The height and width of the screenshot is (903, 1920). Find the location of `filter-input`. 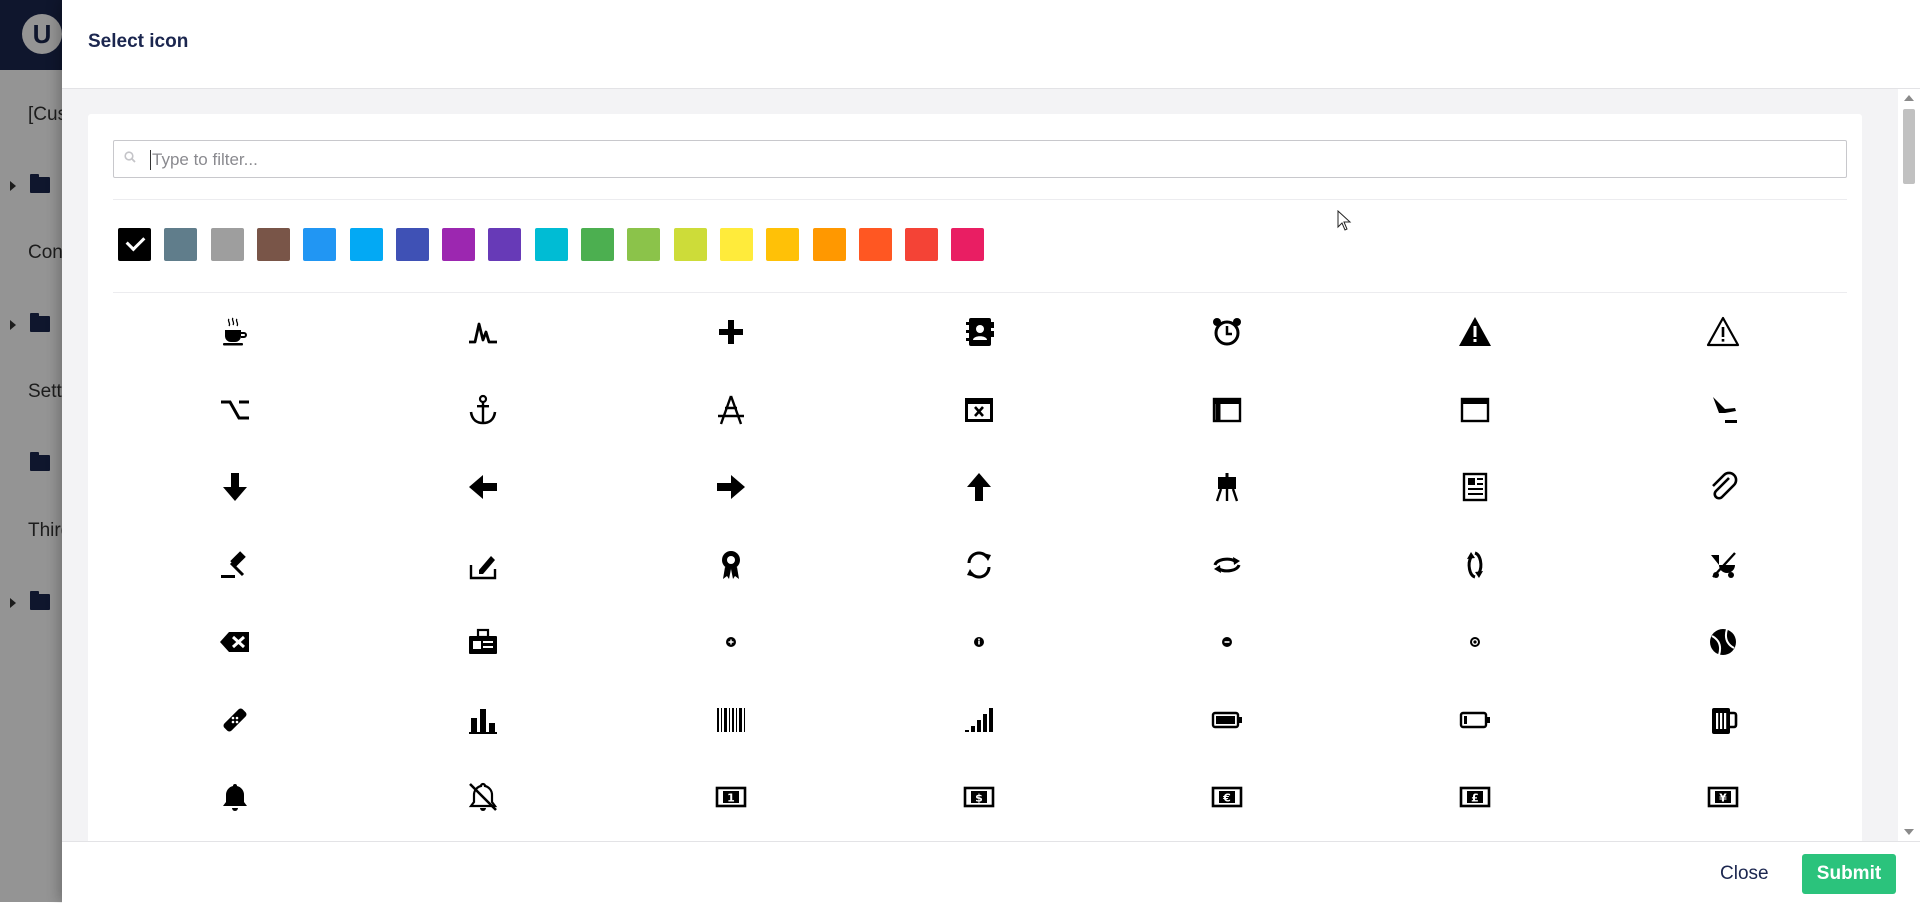

filter-input is located at coordinates (992, 160).